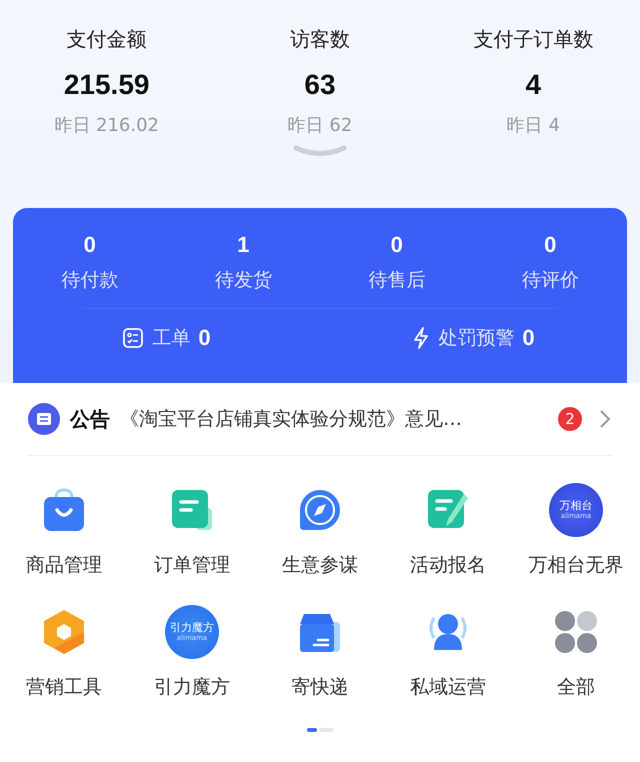  What do you see at coordinates (64, 529) in the screenshot?
I see `tool-shortcut: 商品管理` at bounding box center [64, 529].